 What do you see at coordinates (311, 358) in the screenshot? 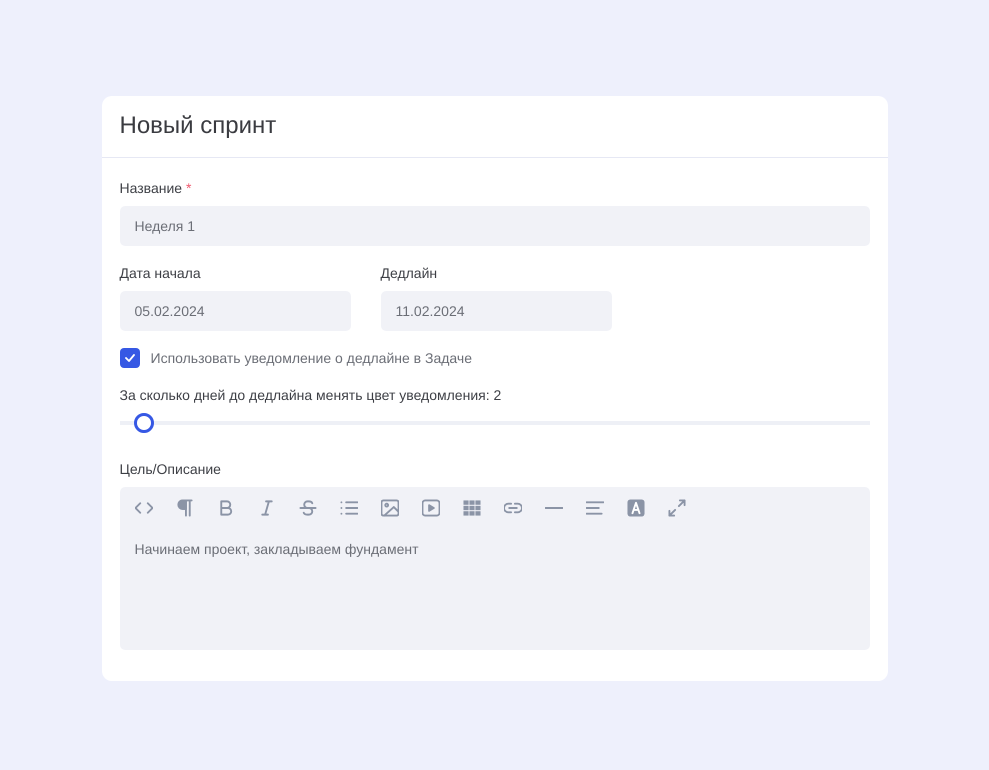
I see `checkbox-label: Использовать уведомление о дедлайне в Задаче` at bounding box center [311, 358].